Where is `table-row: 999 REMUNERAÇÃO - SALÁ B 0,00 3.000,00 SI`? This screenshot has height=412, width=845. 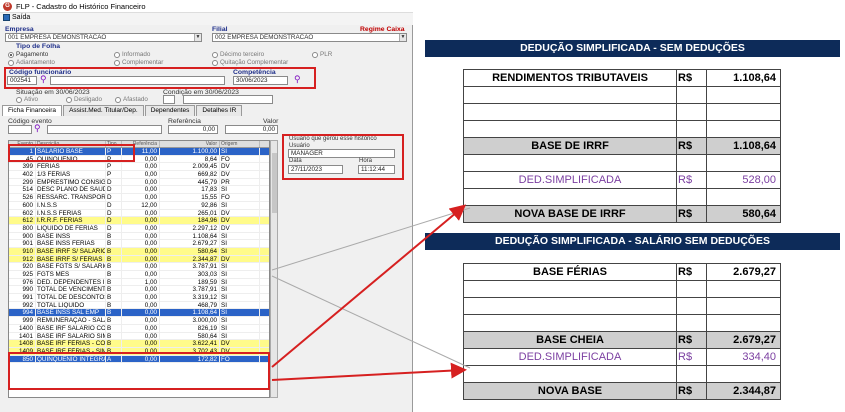
table-row: 999 REMUNERAÇÃO - SALÁ B 0,00 3.000,00 SI is located at coordinates (139, 321).